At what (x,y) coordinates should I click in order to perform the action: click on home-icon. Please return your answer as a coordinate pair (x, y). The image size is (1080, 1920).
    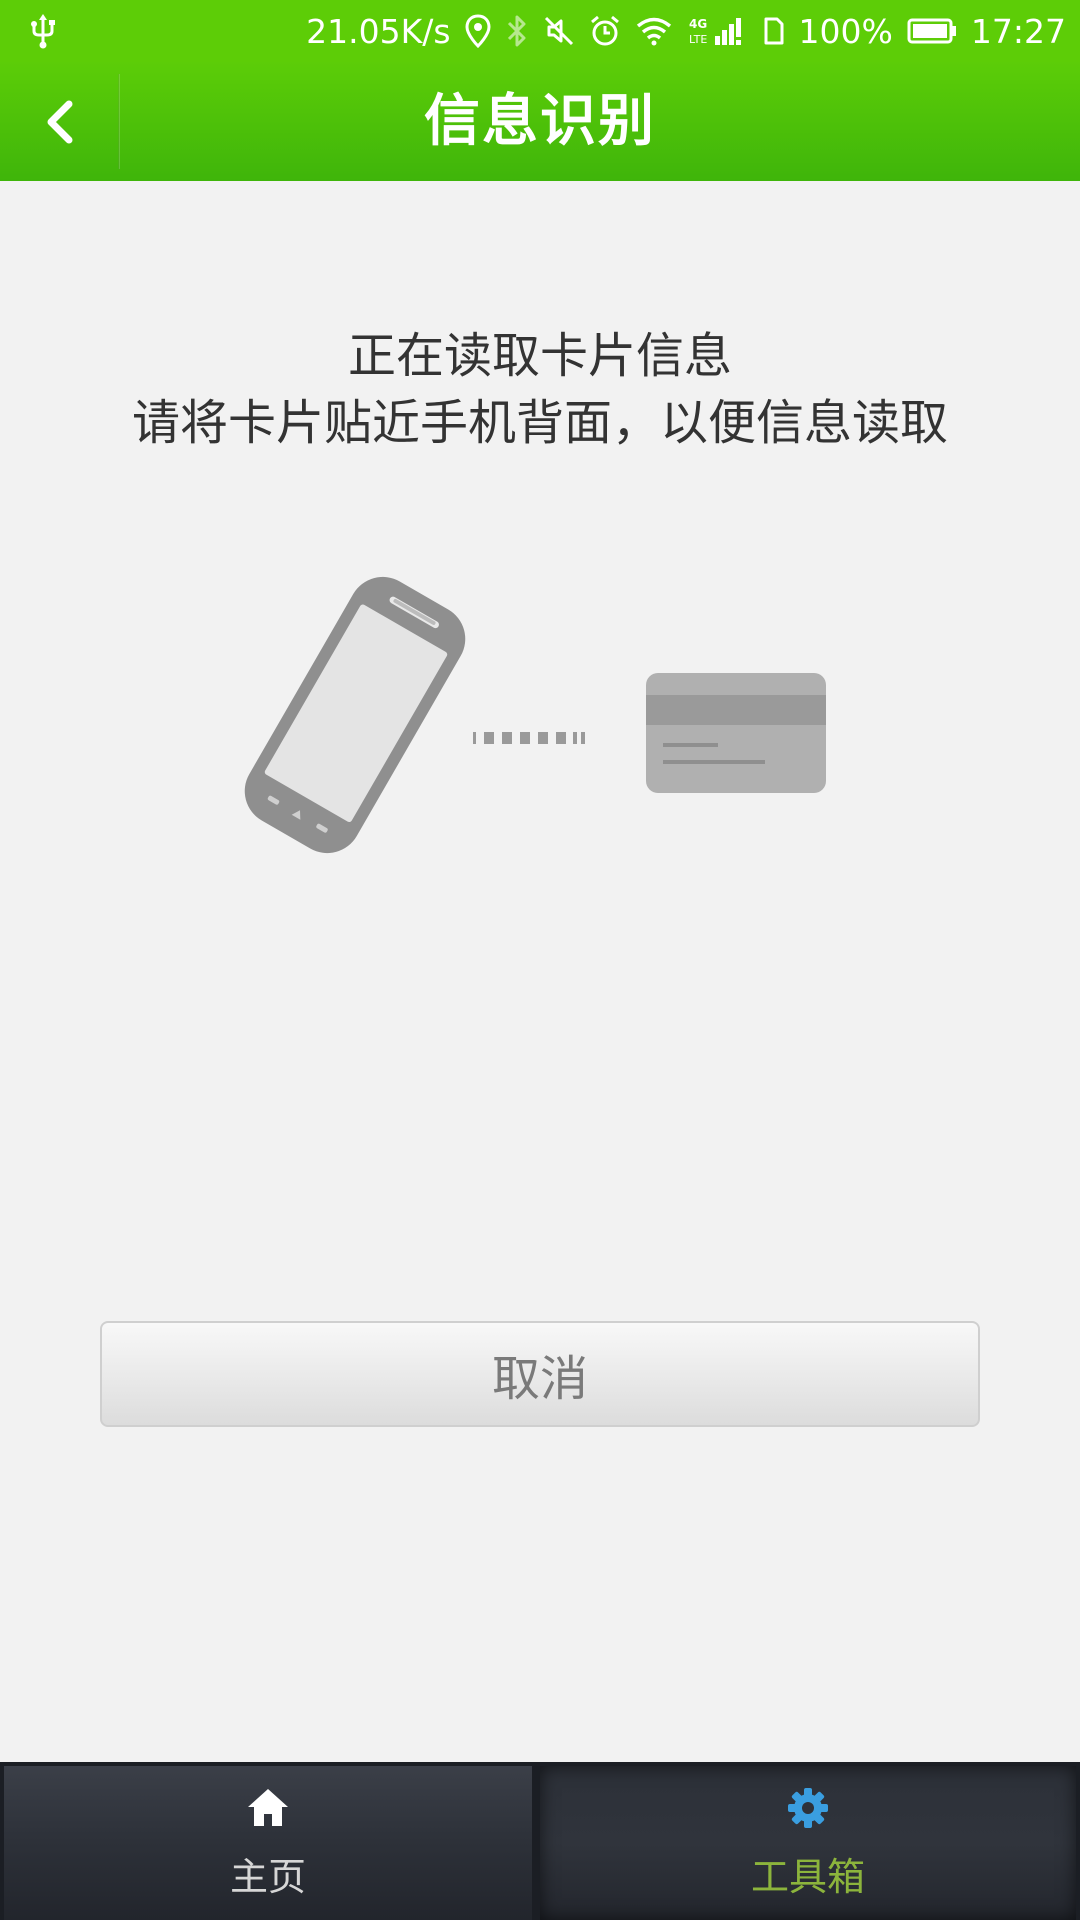
    Looking at the image, I should click on (268, 1807).